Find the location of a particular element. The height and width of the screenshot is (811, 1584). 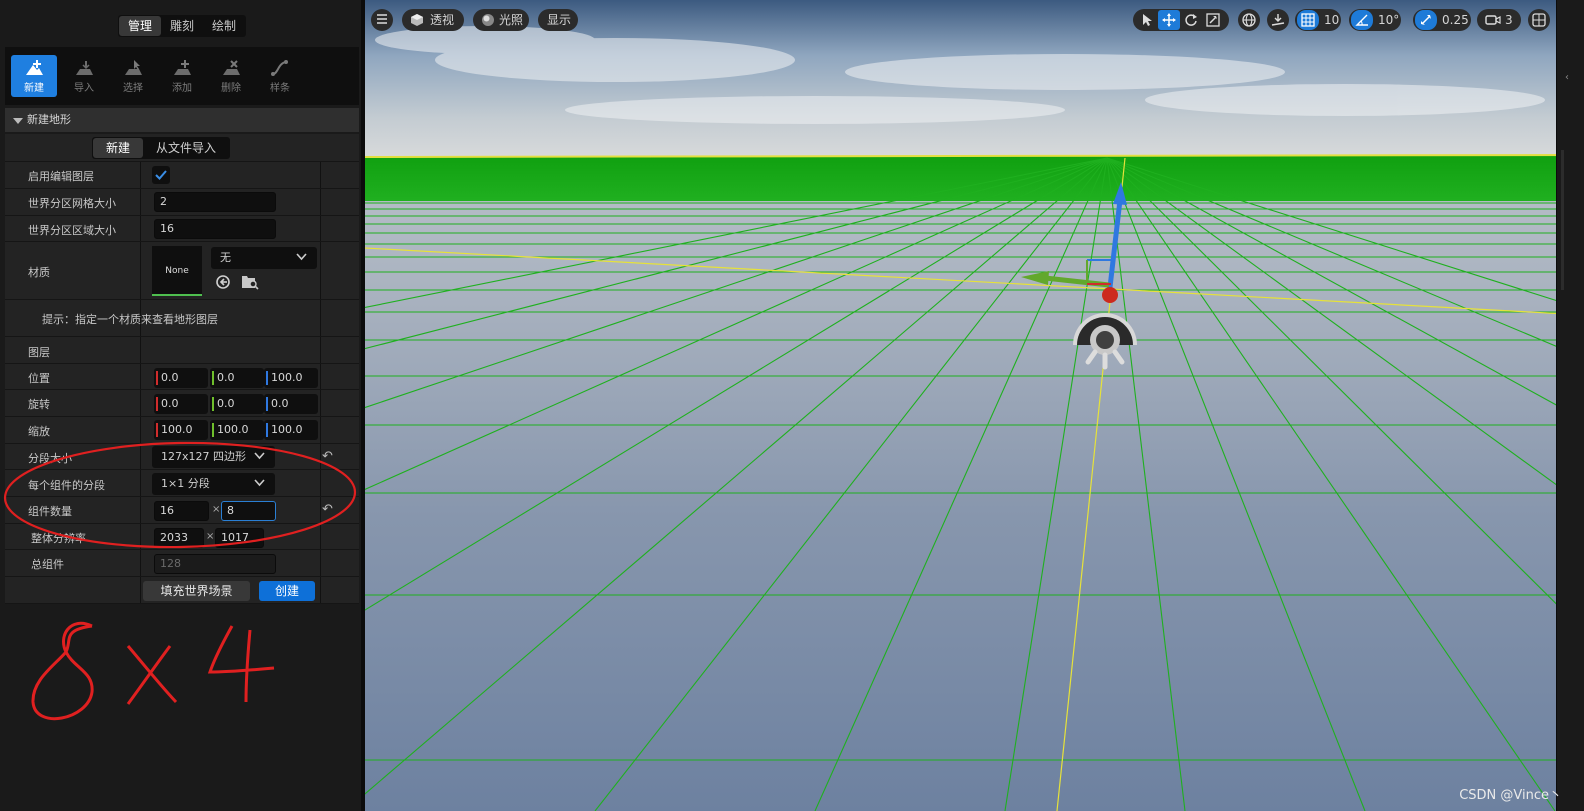

prop-label: 启用编辑图层 is located at coordinates (61, 176).